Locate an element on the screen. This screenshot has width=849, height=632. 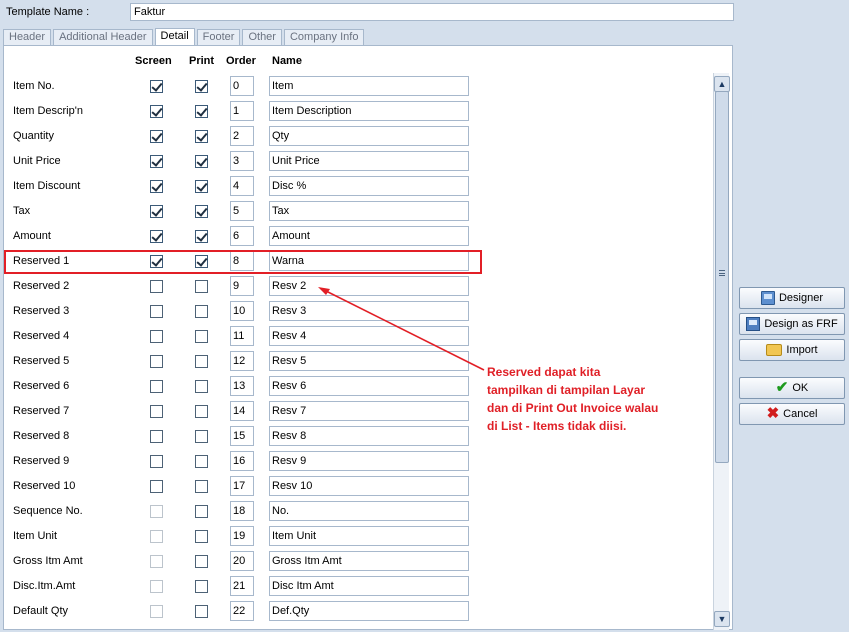
designer-button: Designer is located at coordinates (792, 298).